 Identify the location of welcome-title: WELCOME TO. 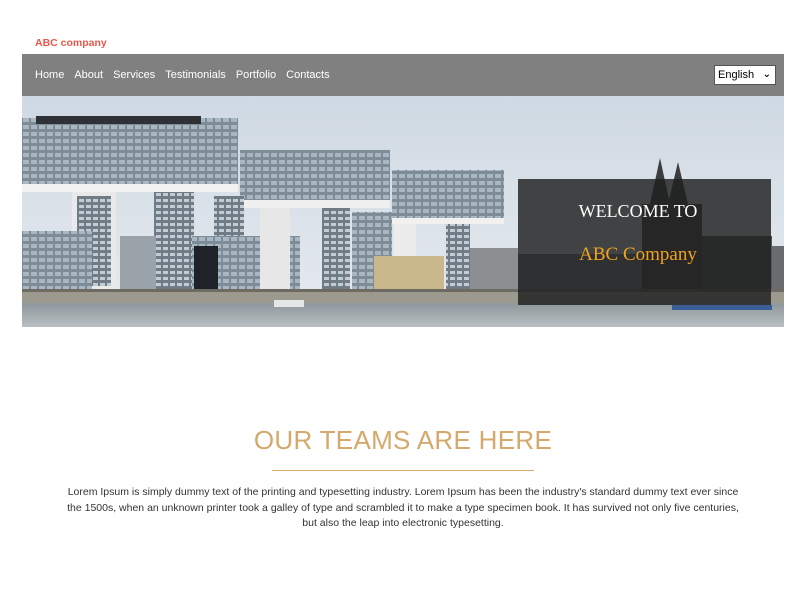
(638, 211).